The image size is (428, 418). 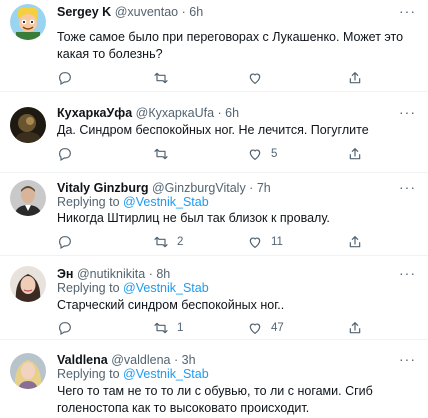 I want to click on tweet-header: Valdlena @valdlena · 3h, so click(x=126, y=360).